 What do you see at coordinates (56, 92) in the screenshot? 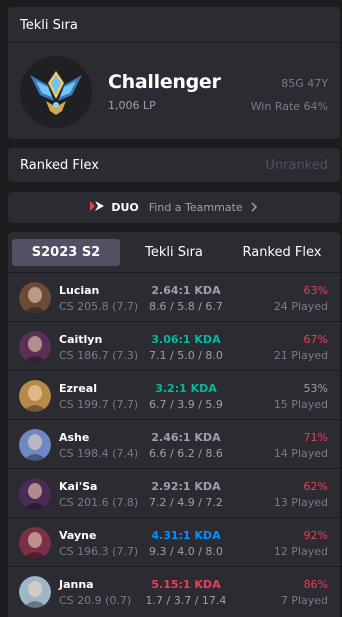
I see `challenger-emblem-icon` at bounding box center [56, 92].